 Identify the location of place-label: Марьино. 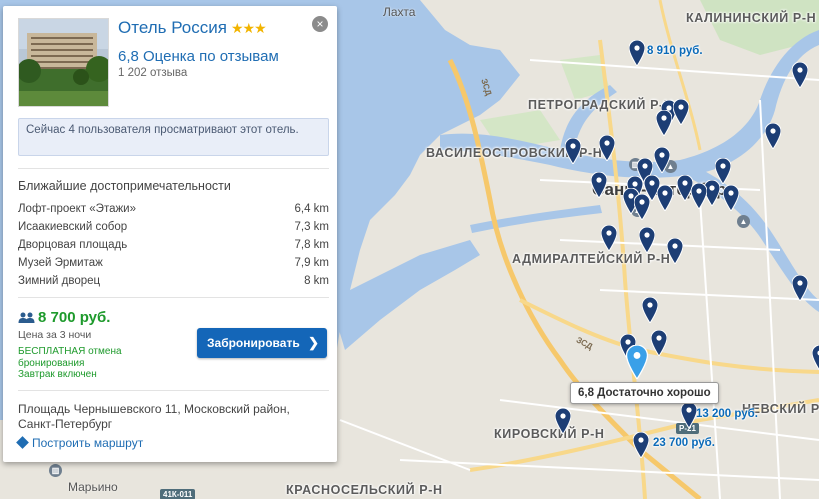
(93, 487).